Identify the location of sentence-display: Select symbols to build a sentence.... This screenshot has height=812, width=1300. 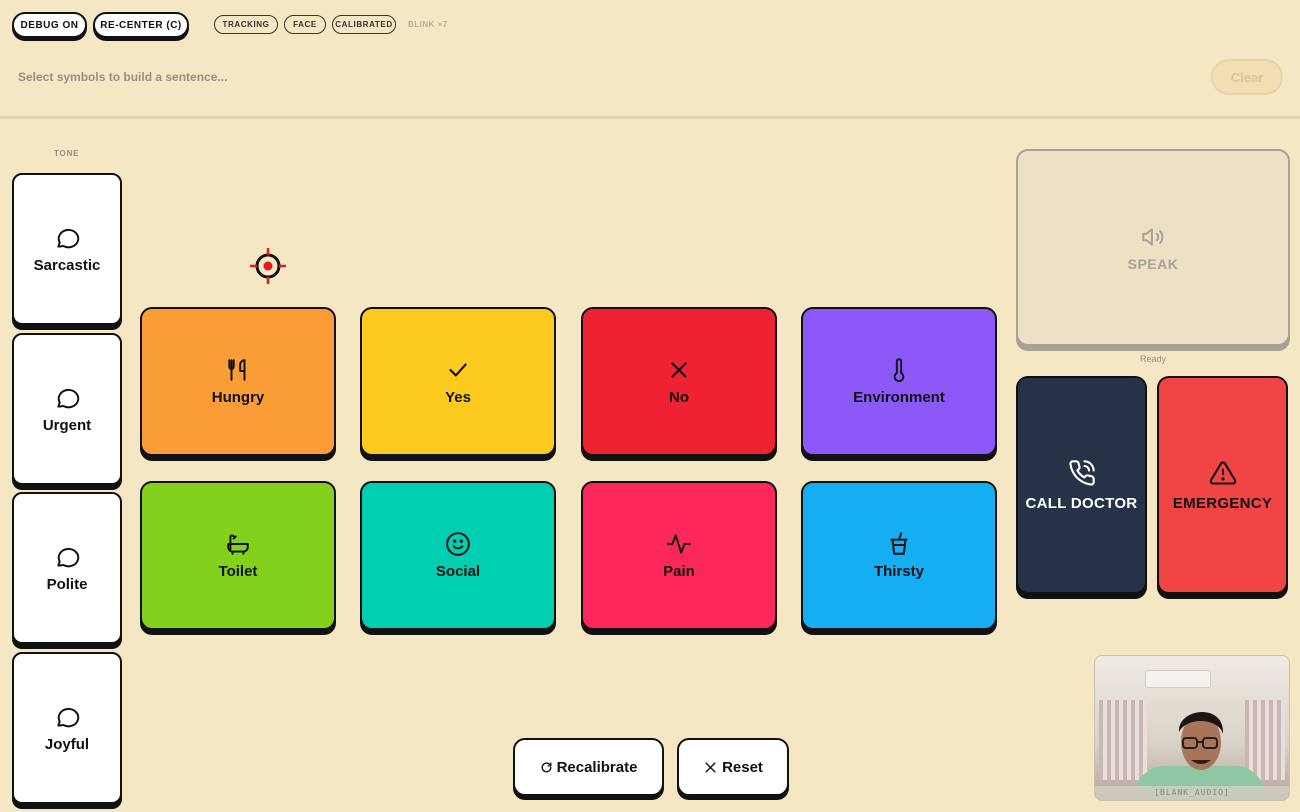
(123, 77).